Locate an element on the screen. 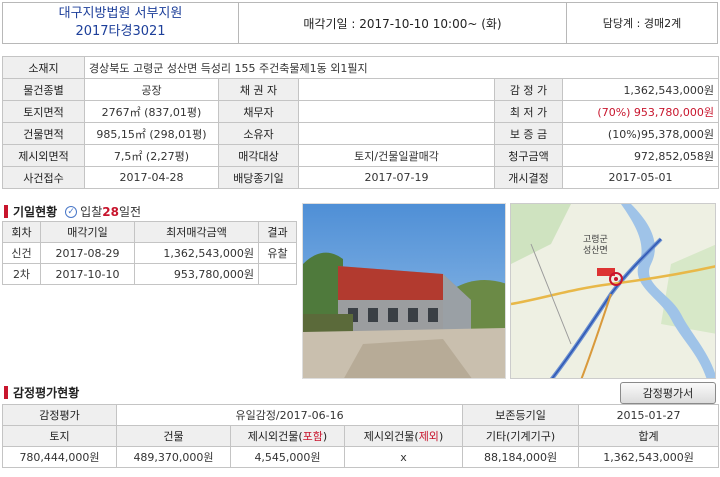 This screenshot has height=477, width=720. claim-value: 972,852,058원 is located at coordinates (640, 155).